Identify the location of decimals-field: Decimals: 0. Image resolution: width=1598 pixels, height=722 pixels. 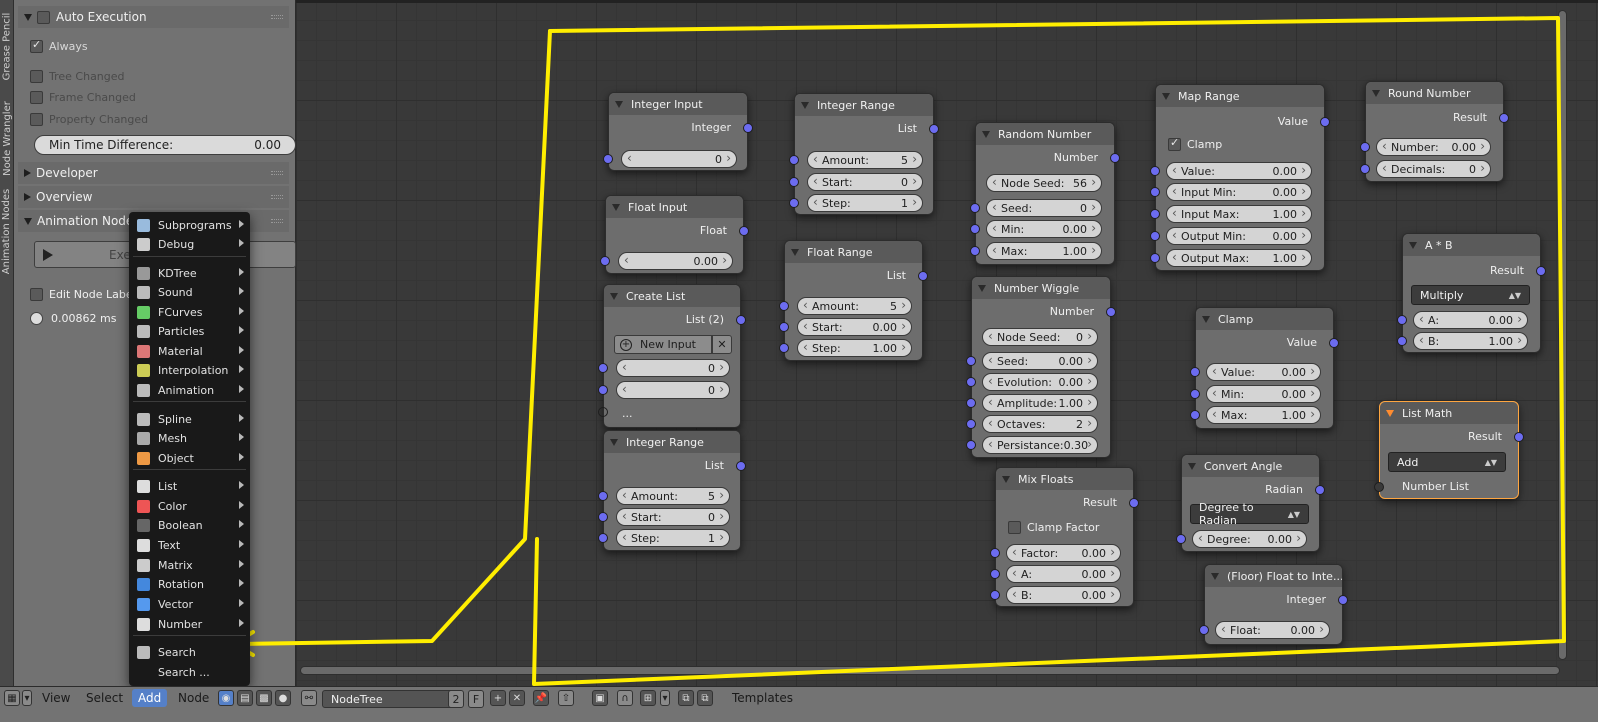
(1433, 169).